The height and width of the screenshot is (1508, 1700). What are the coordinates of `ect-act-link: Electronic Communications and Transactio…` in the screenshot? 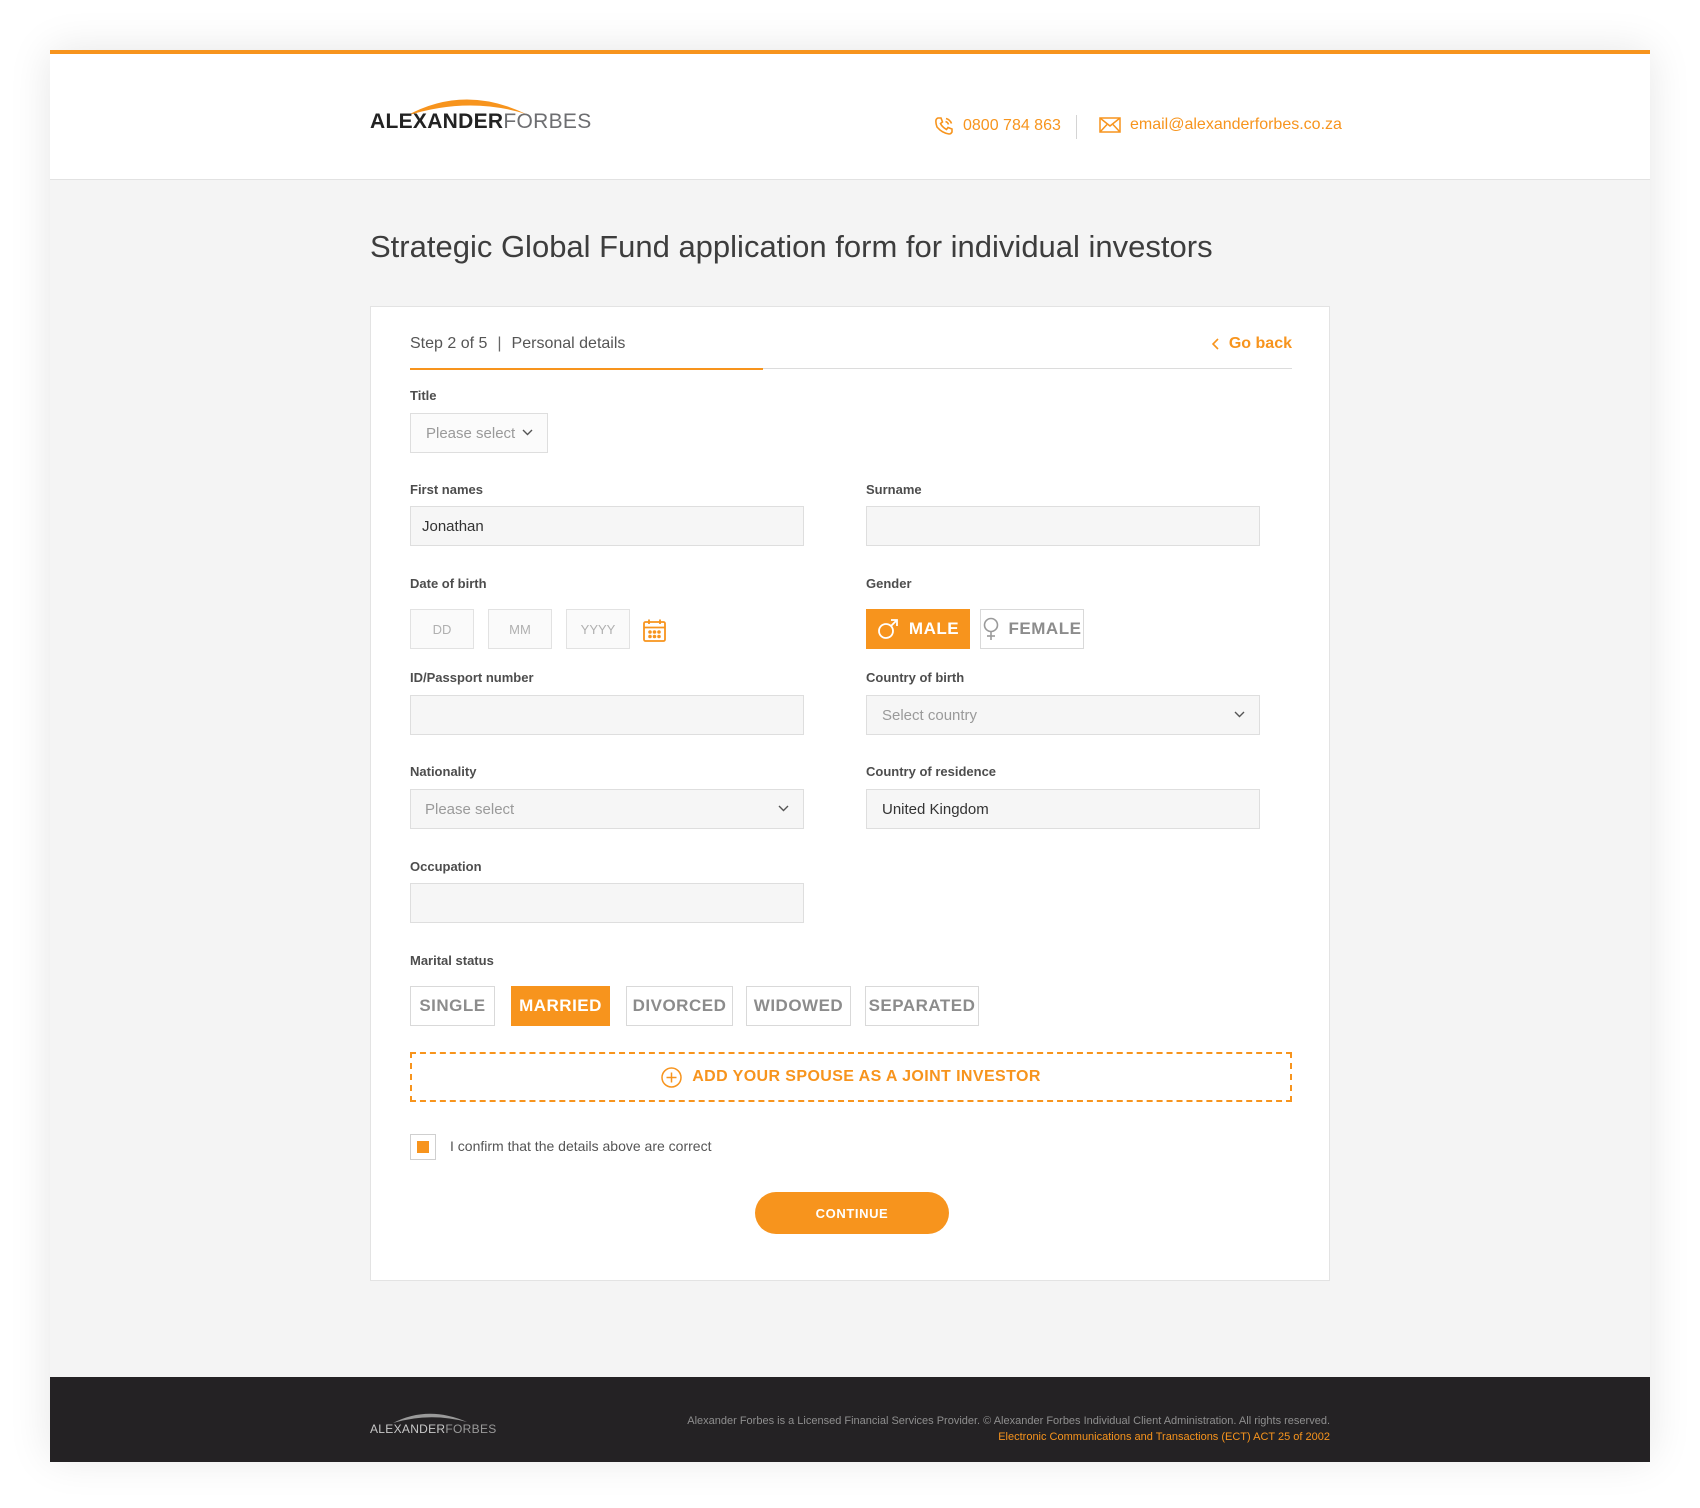 It's located at (1008, 1437).